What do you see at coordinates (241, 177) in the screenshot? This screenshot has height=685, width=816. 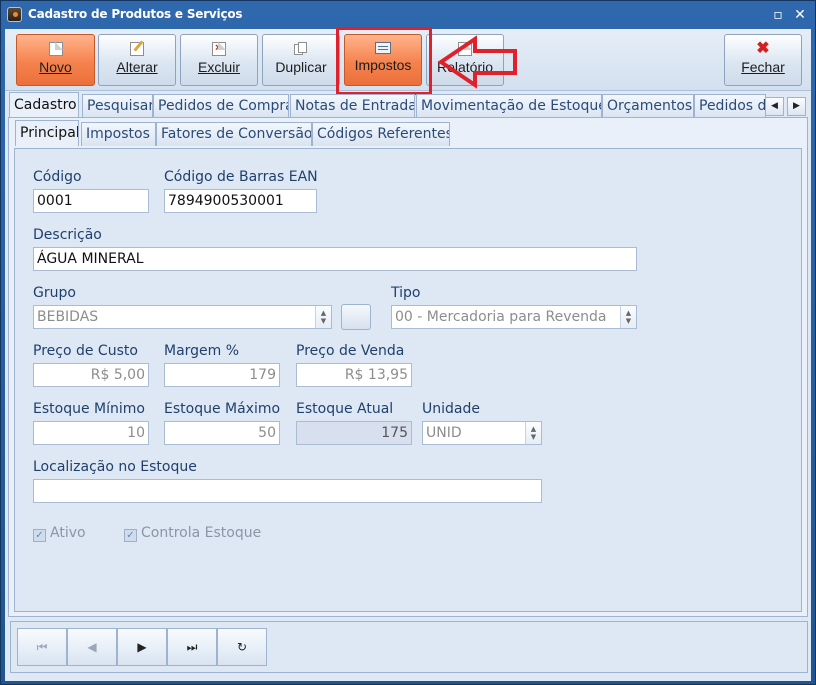 I see `ean-label: Código de Barras EAN` at bounding box center [241, 177].